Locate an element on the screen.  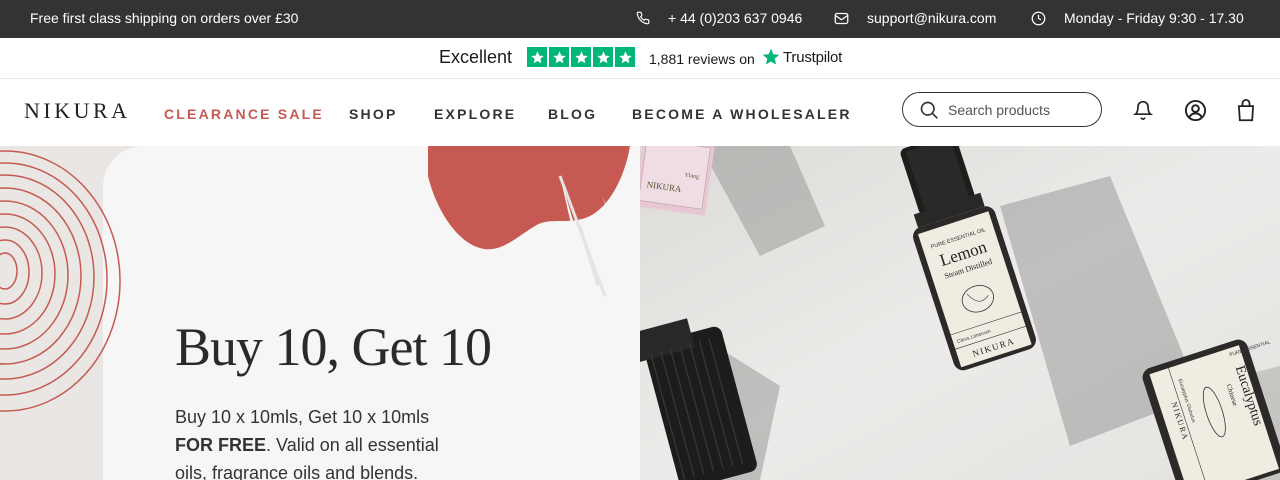
nav-blog: BLOG is located at coordinates (572, 114).